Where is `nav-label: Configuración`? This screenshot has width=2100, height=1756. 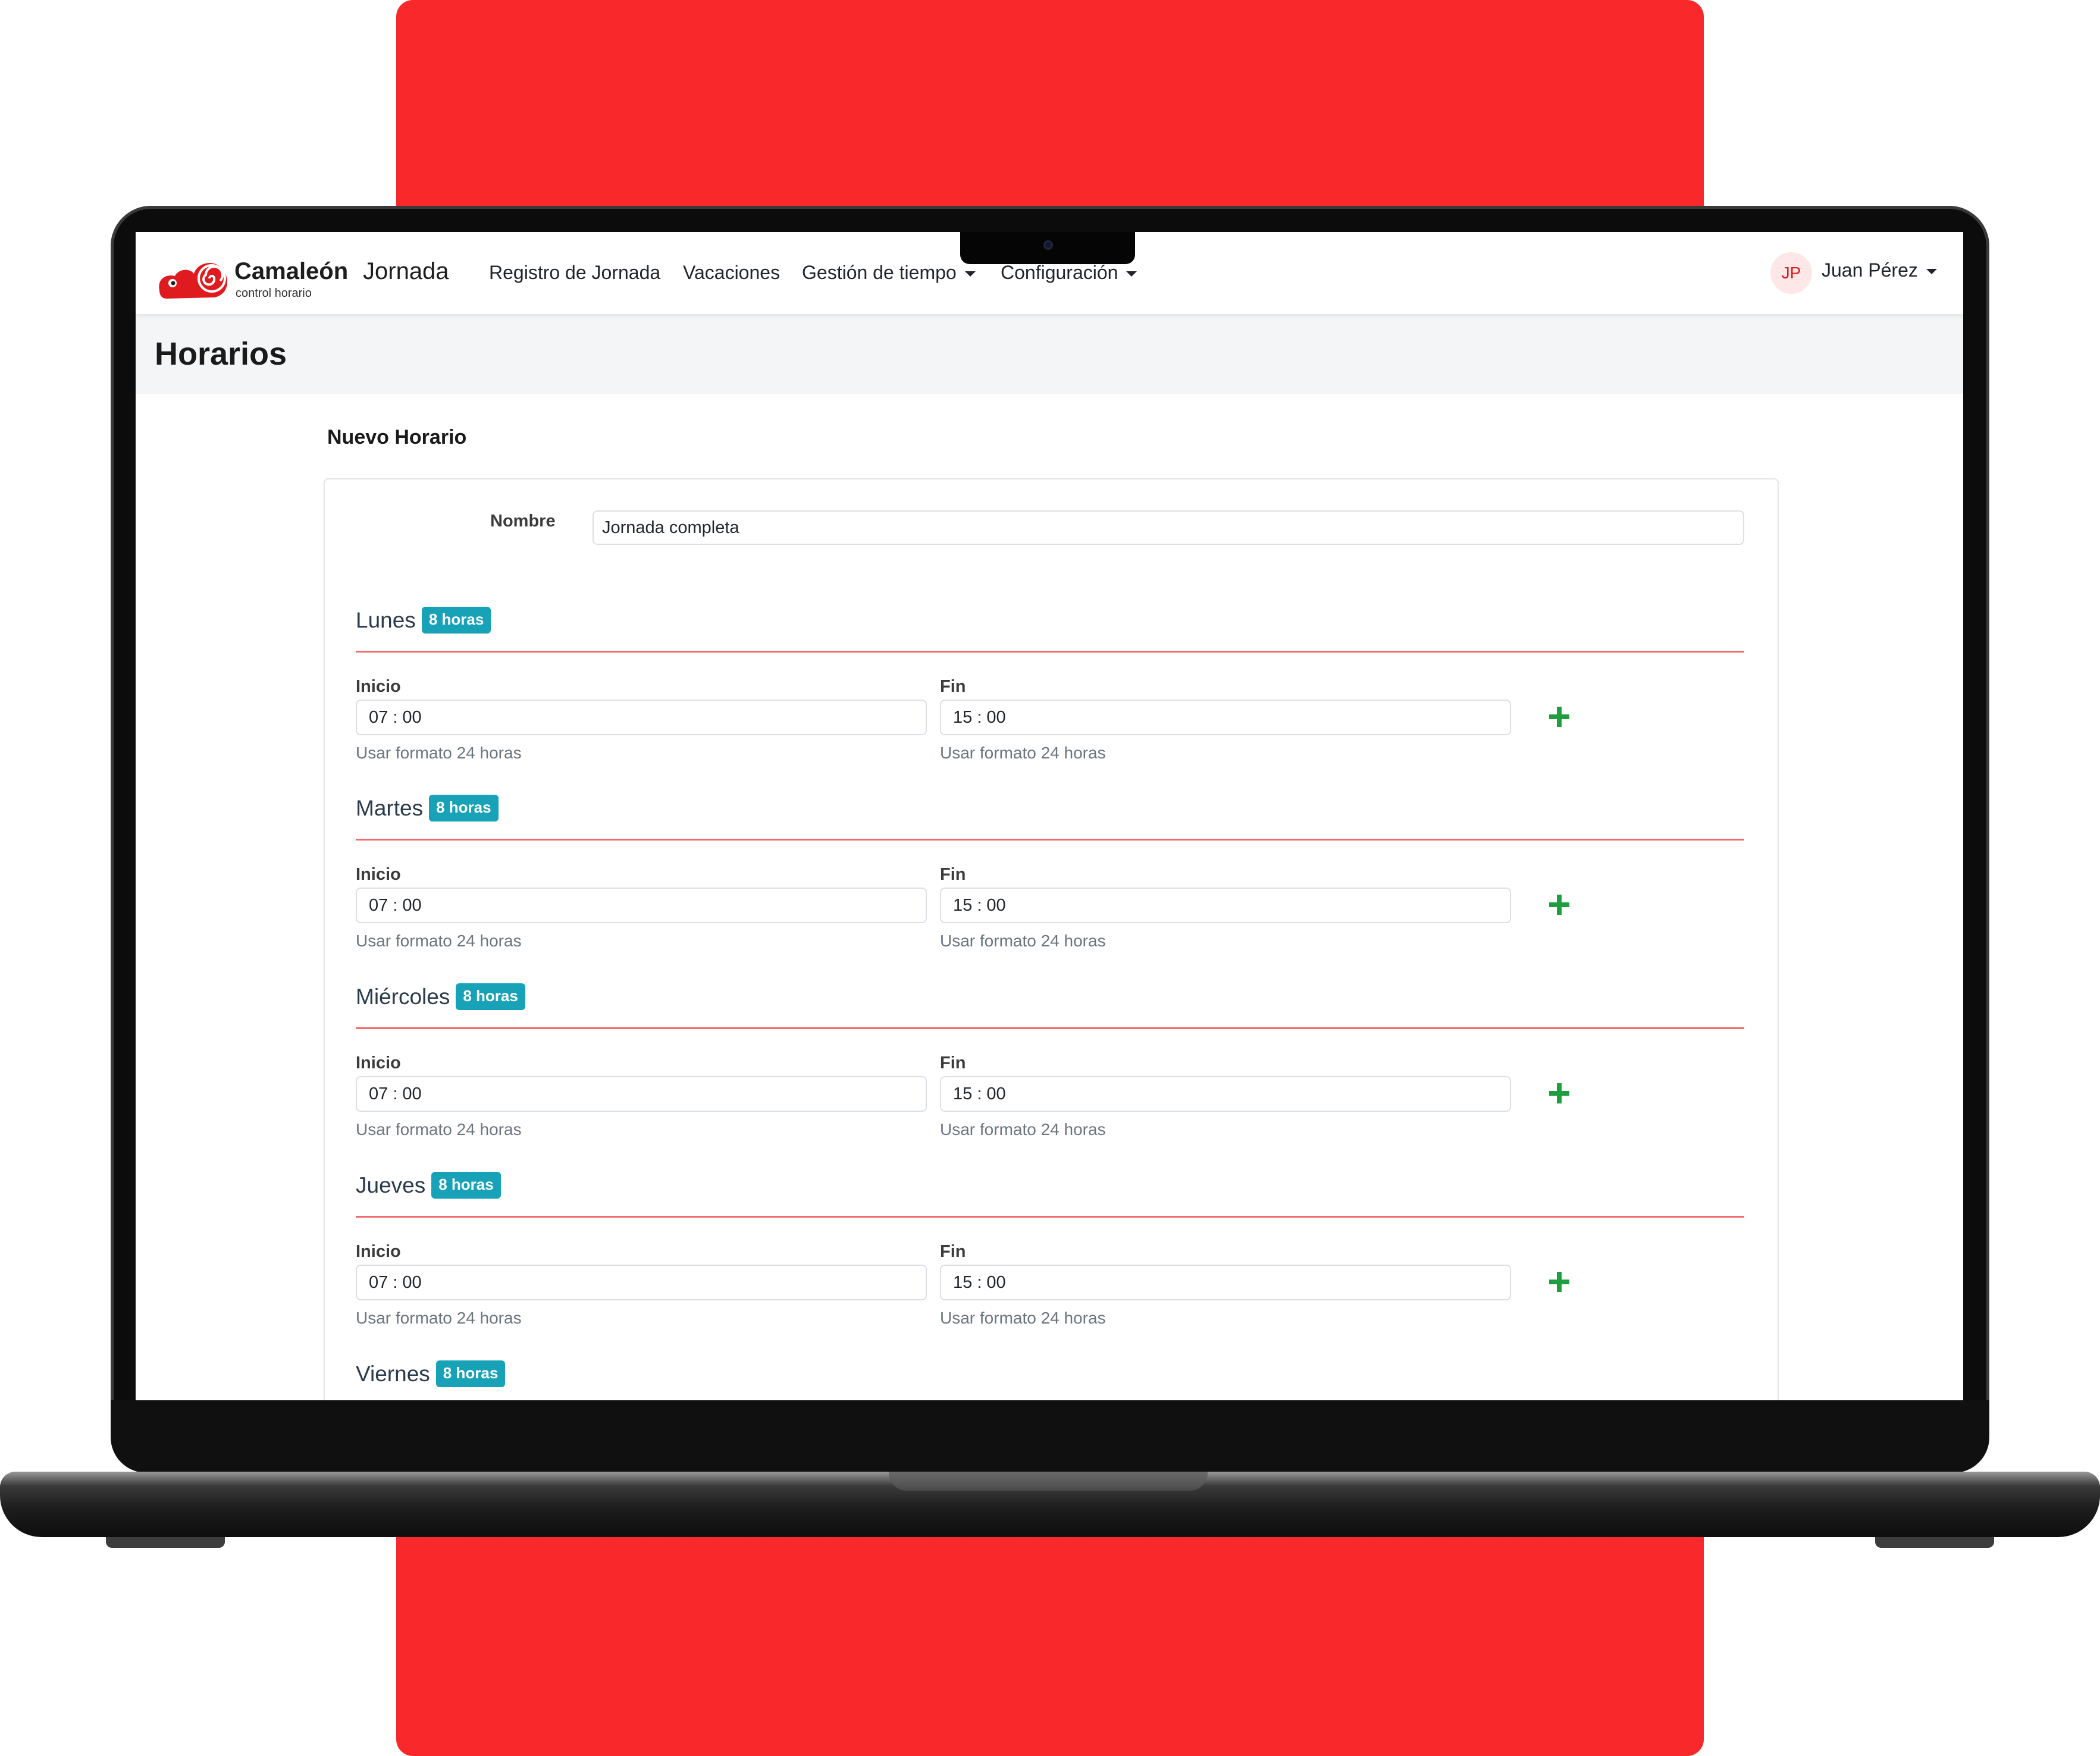
nav-label: Configuración is located at coordinates (1059, 272).